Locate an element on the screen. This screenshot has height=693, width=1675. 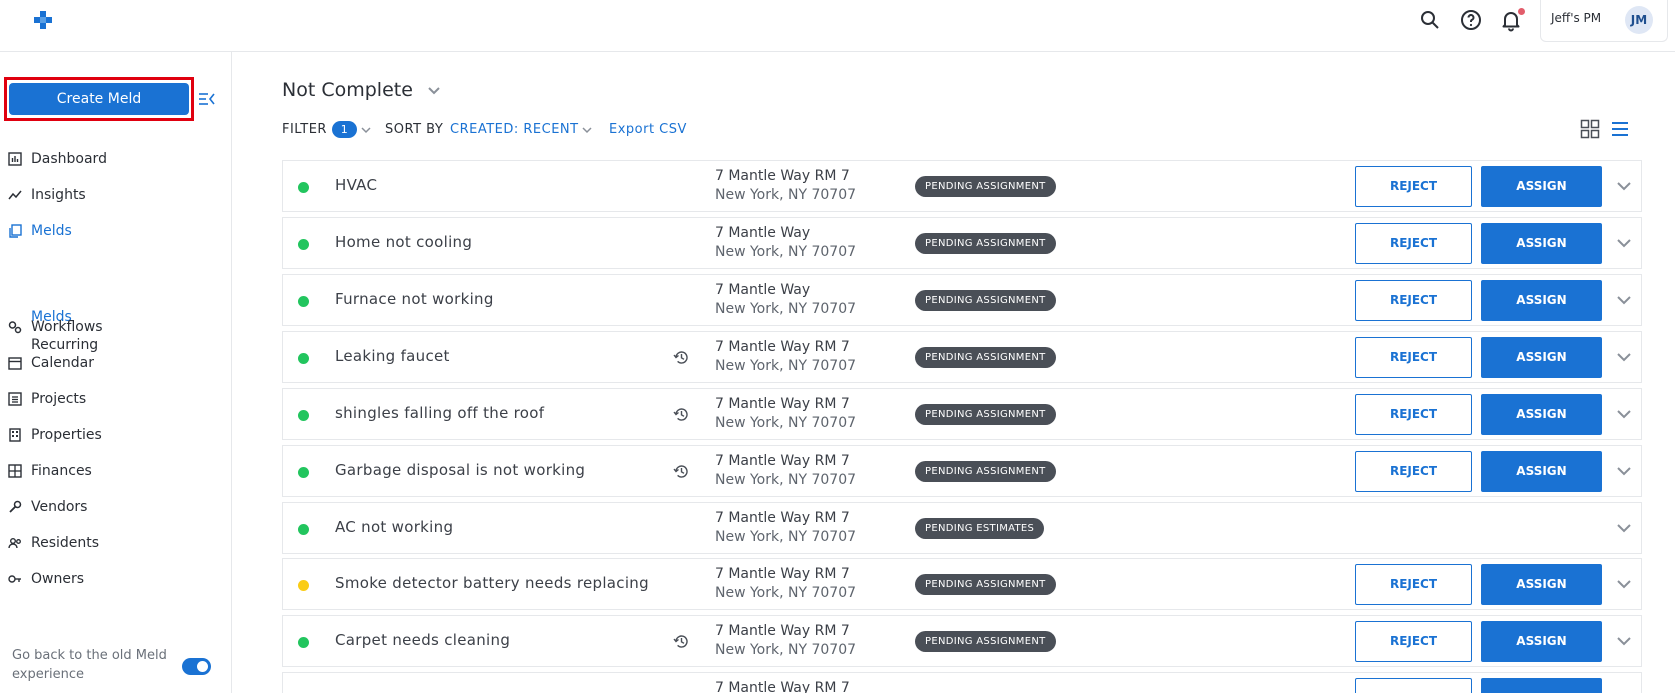
sidebar-item-dashboard: Dashboard is located at coordinates (113, 160).